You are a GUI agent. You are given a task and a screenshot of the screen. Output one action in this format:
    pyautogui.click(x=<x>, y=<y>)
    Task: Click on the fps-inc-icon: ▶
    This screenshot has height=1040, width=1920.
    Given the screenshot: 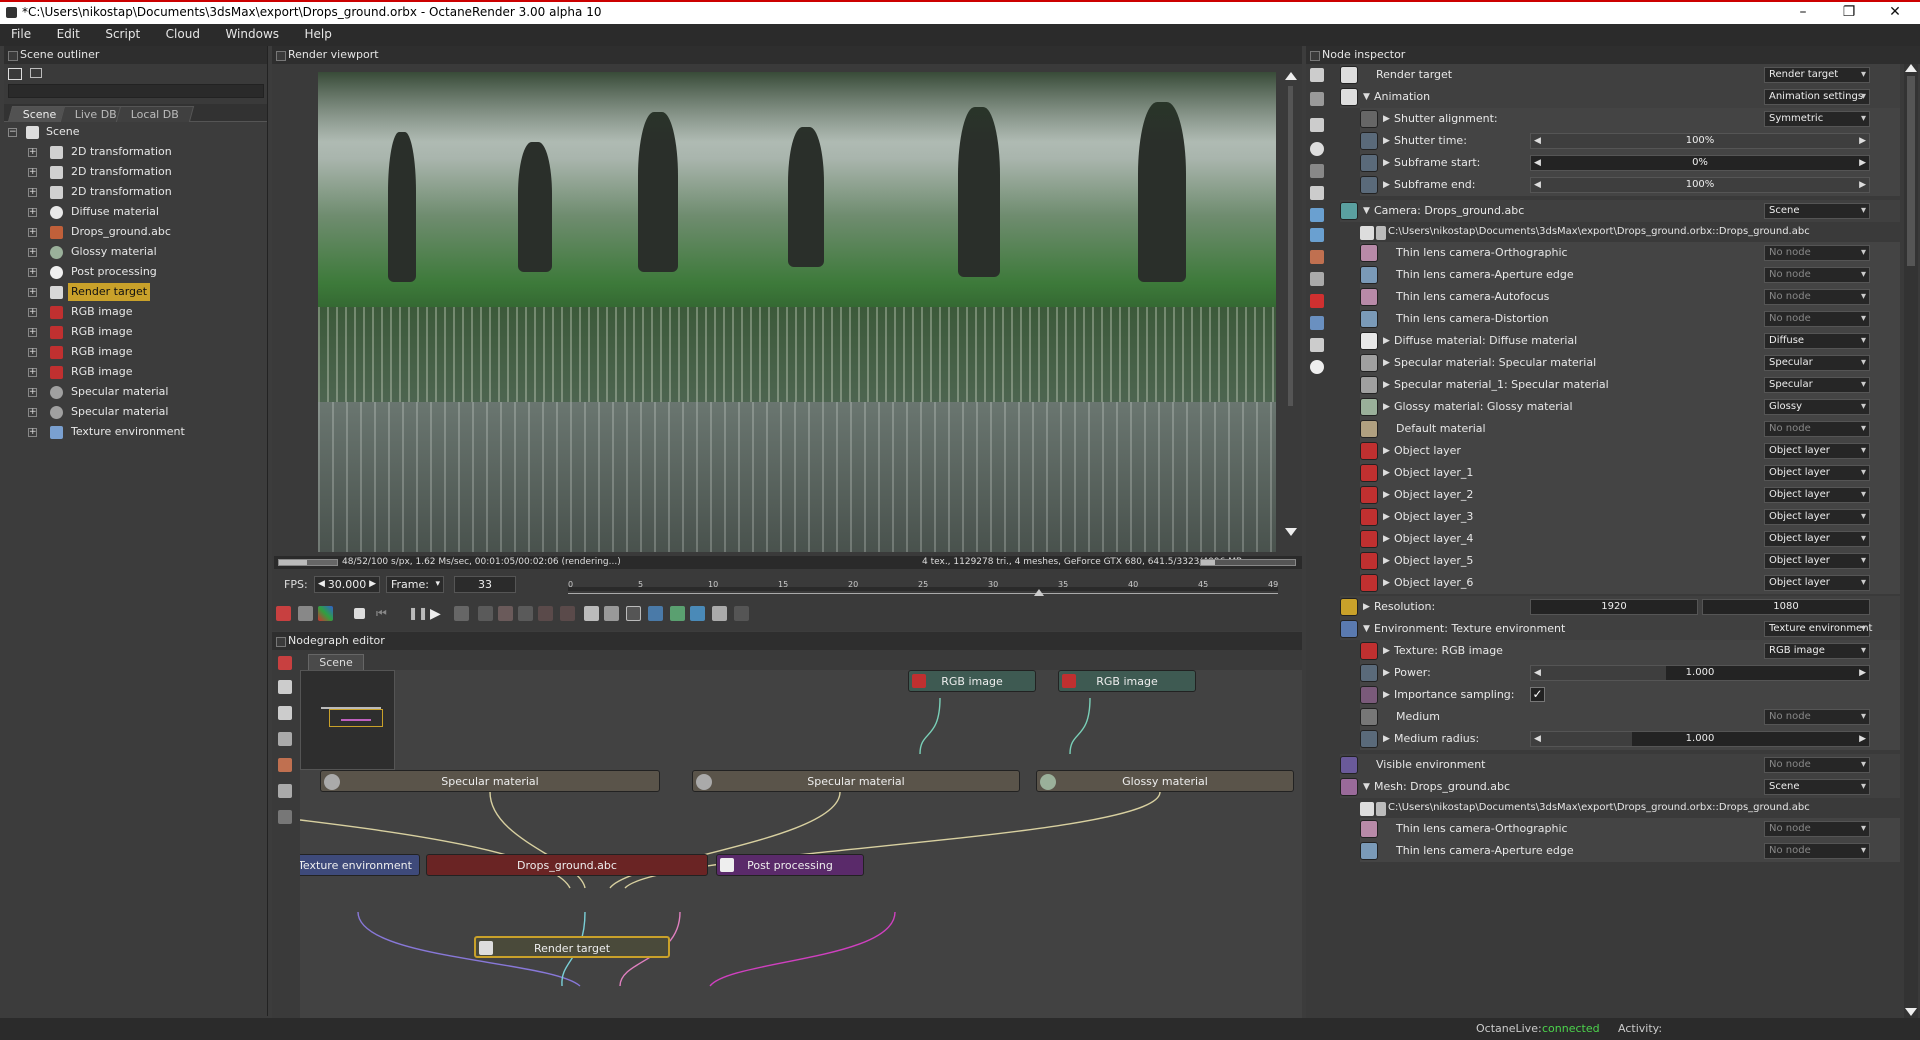 What is the action you would take?
    pyautogui.click(x=372, y=584)
    